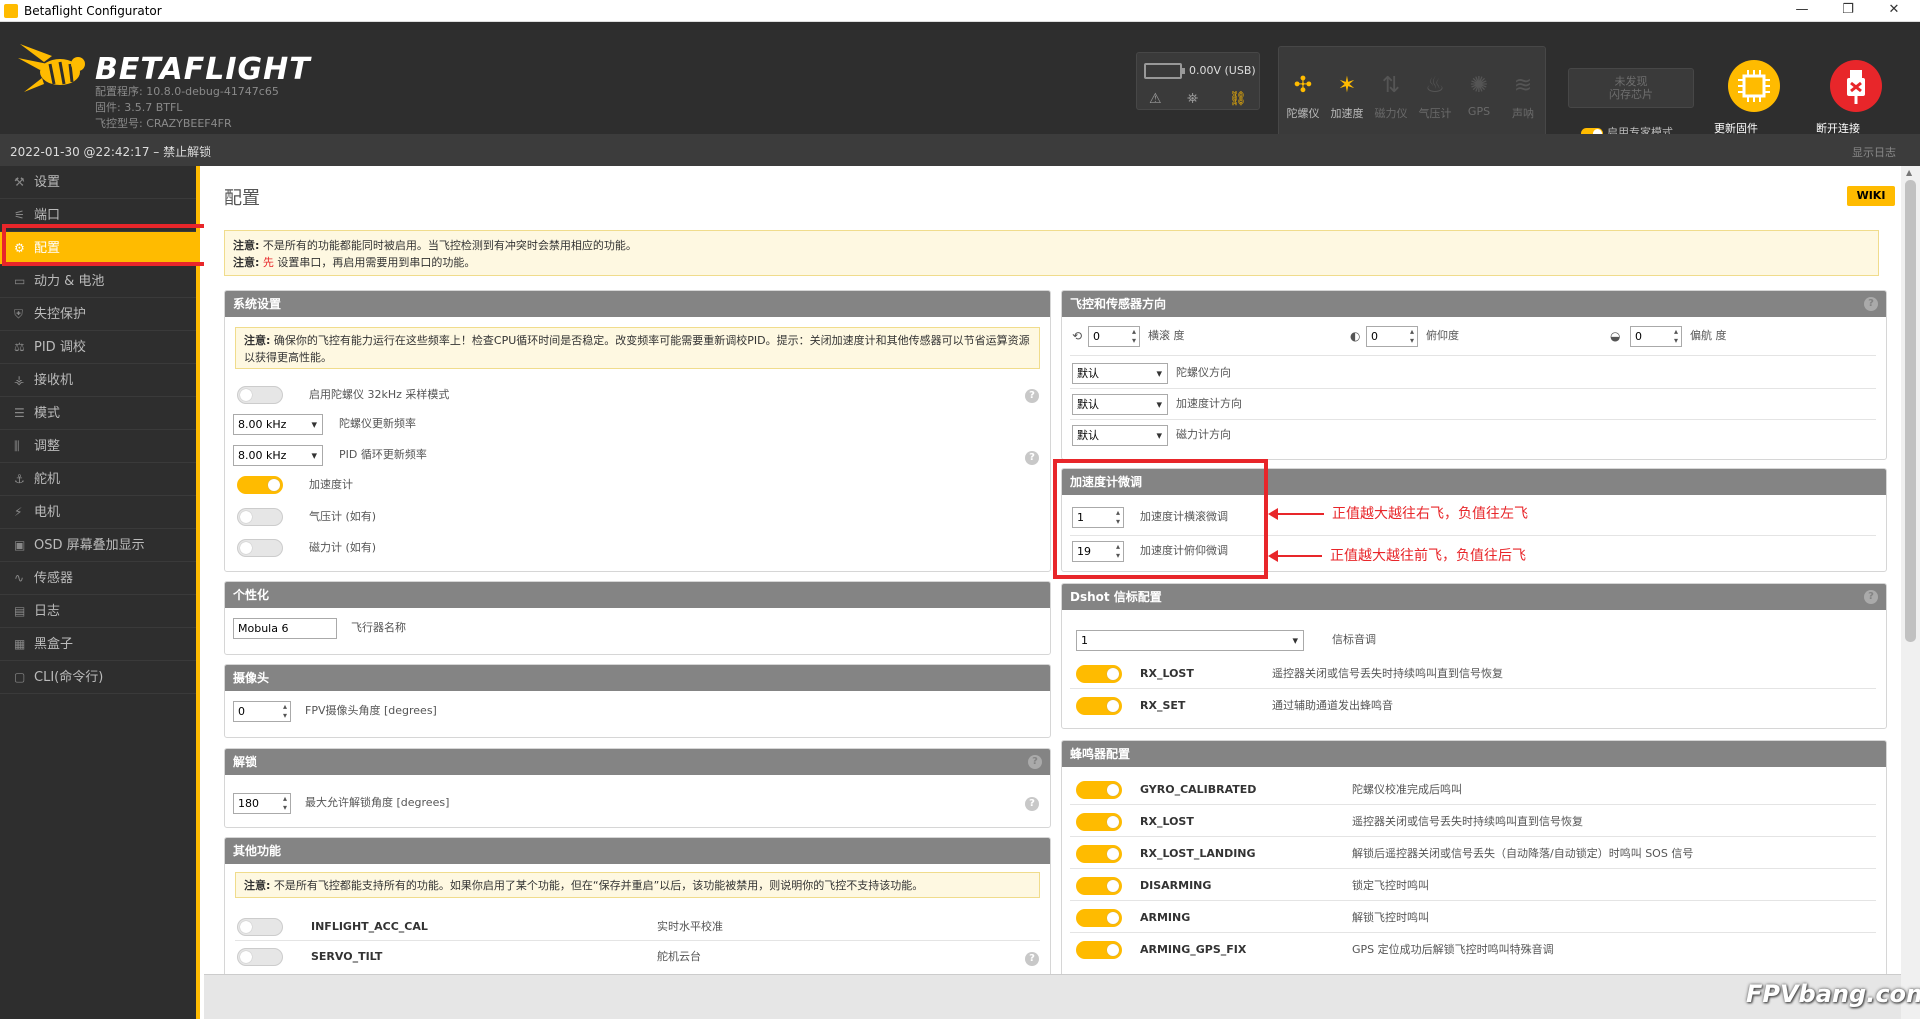  I want to click on vertical-scrollbar: ▲, so click(1910, 592).